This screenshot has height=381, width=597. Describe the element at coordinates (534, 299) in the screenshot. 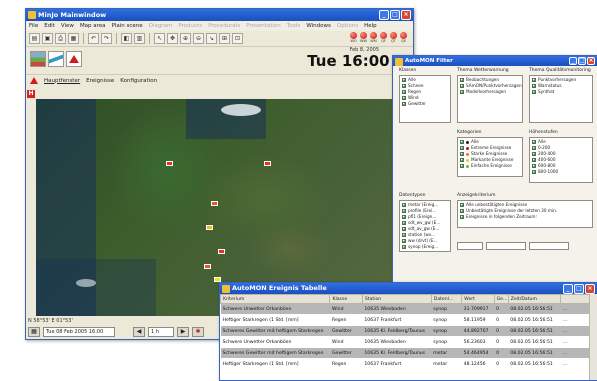

I see `column-header: Zeit/Datum` at that location.